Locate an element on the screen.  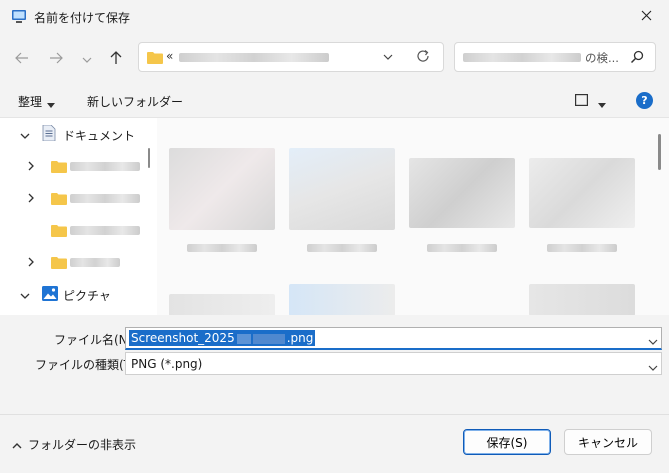
hide-folders-label: フォルダーの非表示 is located at coordinates (82, 445).